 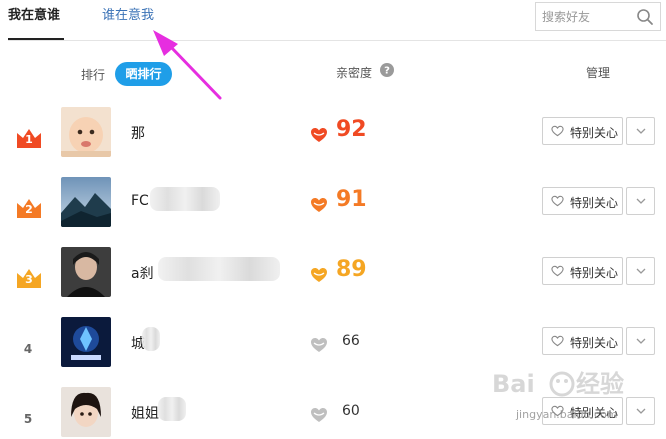 What do you see at coordinates (586, 17) in the screenshot?
I see `search-input` at bounding box center [586, 17].